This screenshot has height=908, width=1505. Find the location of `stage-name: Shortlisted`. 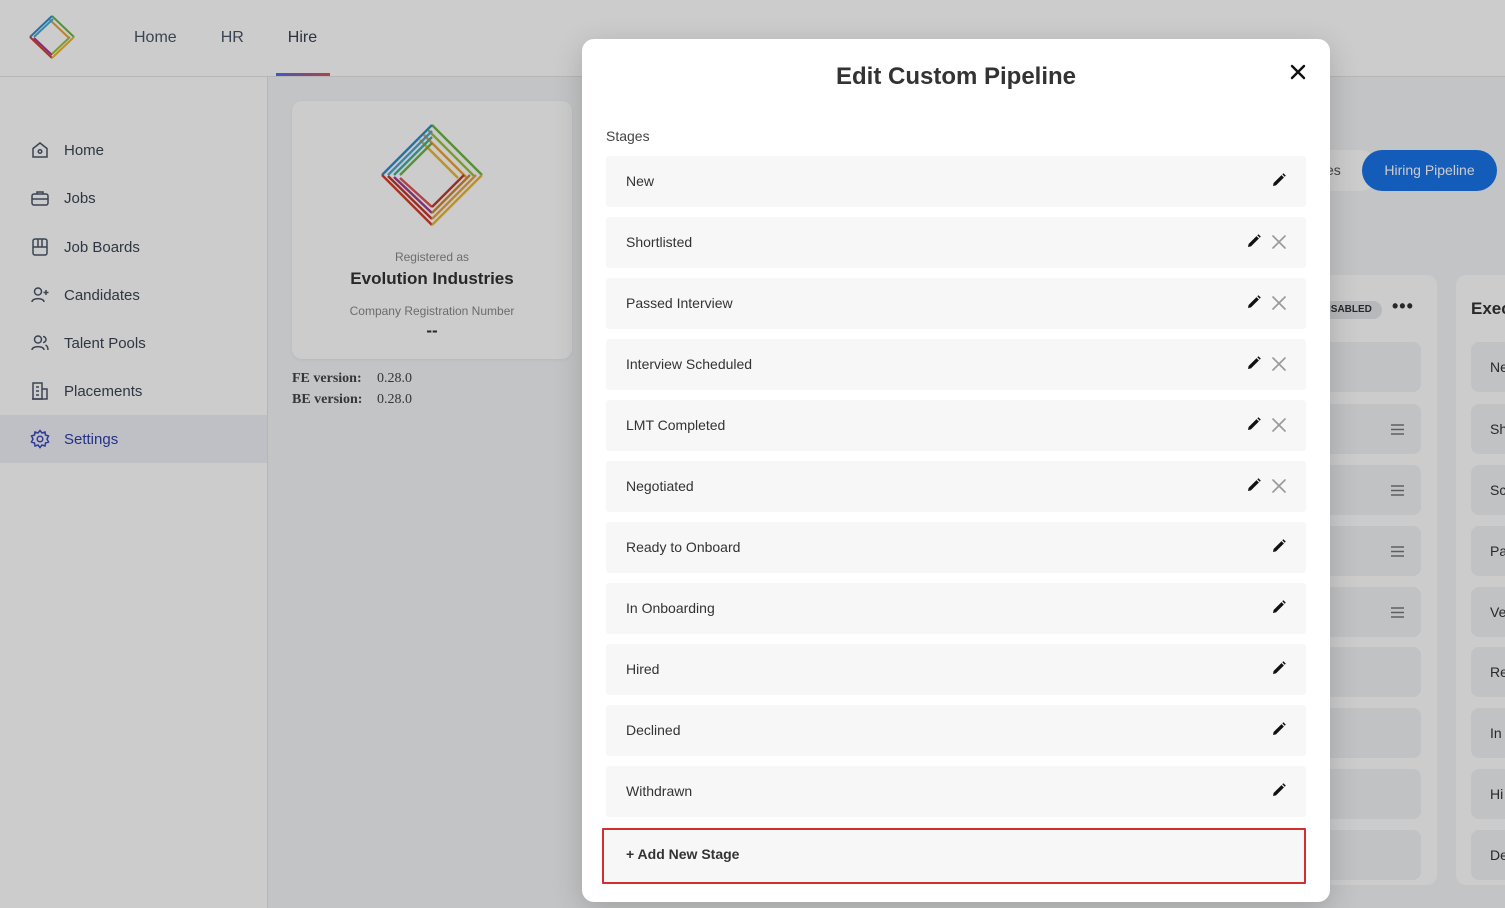

stage-name: Shortlisted is located at coordinates (659, 242).